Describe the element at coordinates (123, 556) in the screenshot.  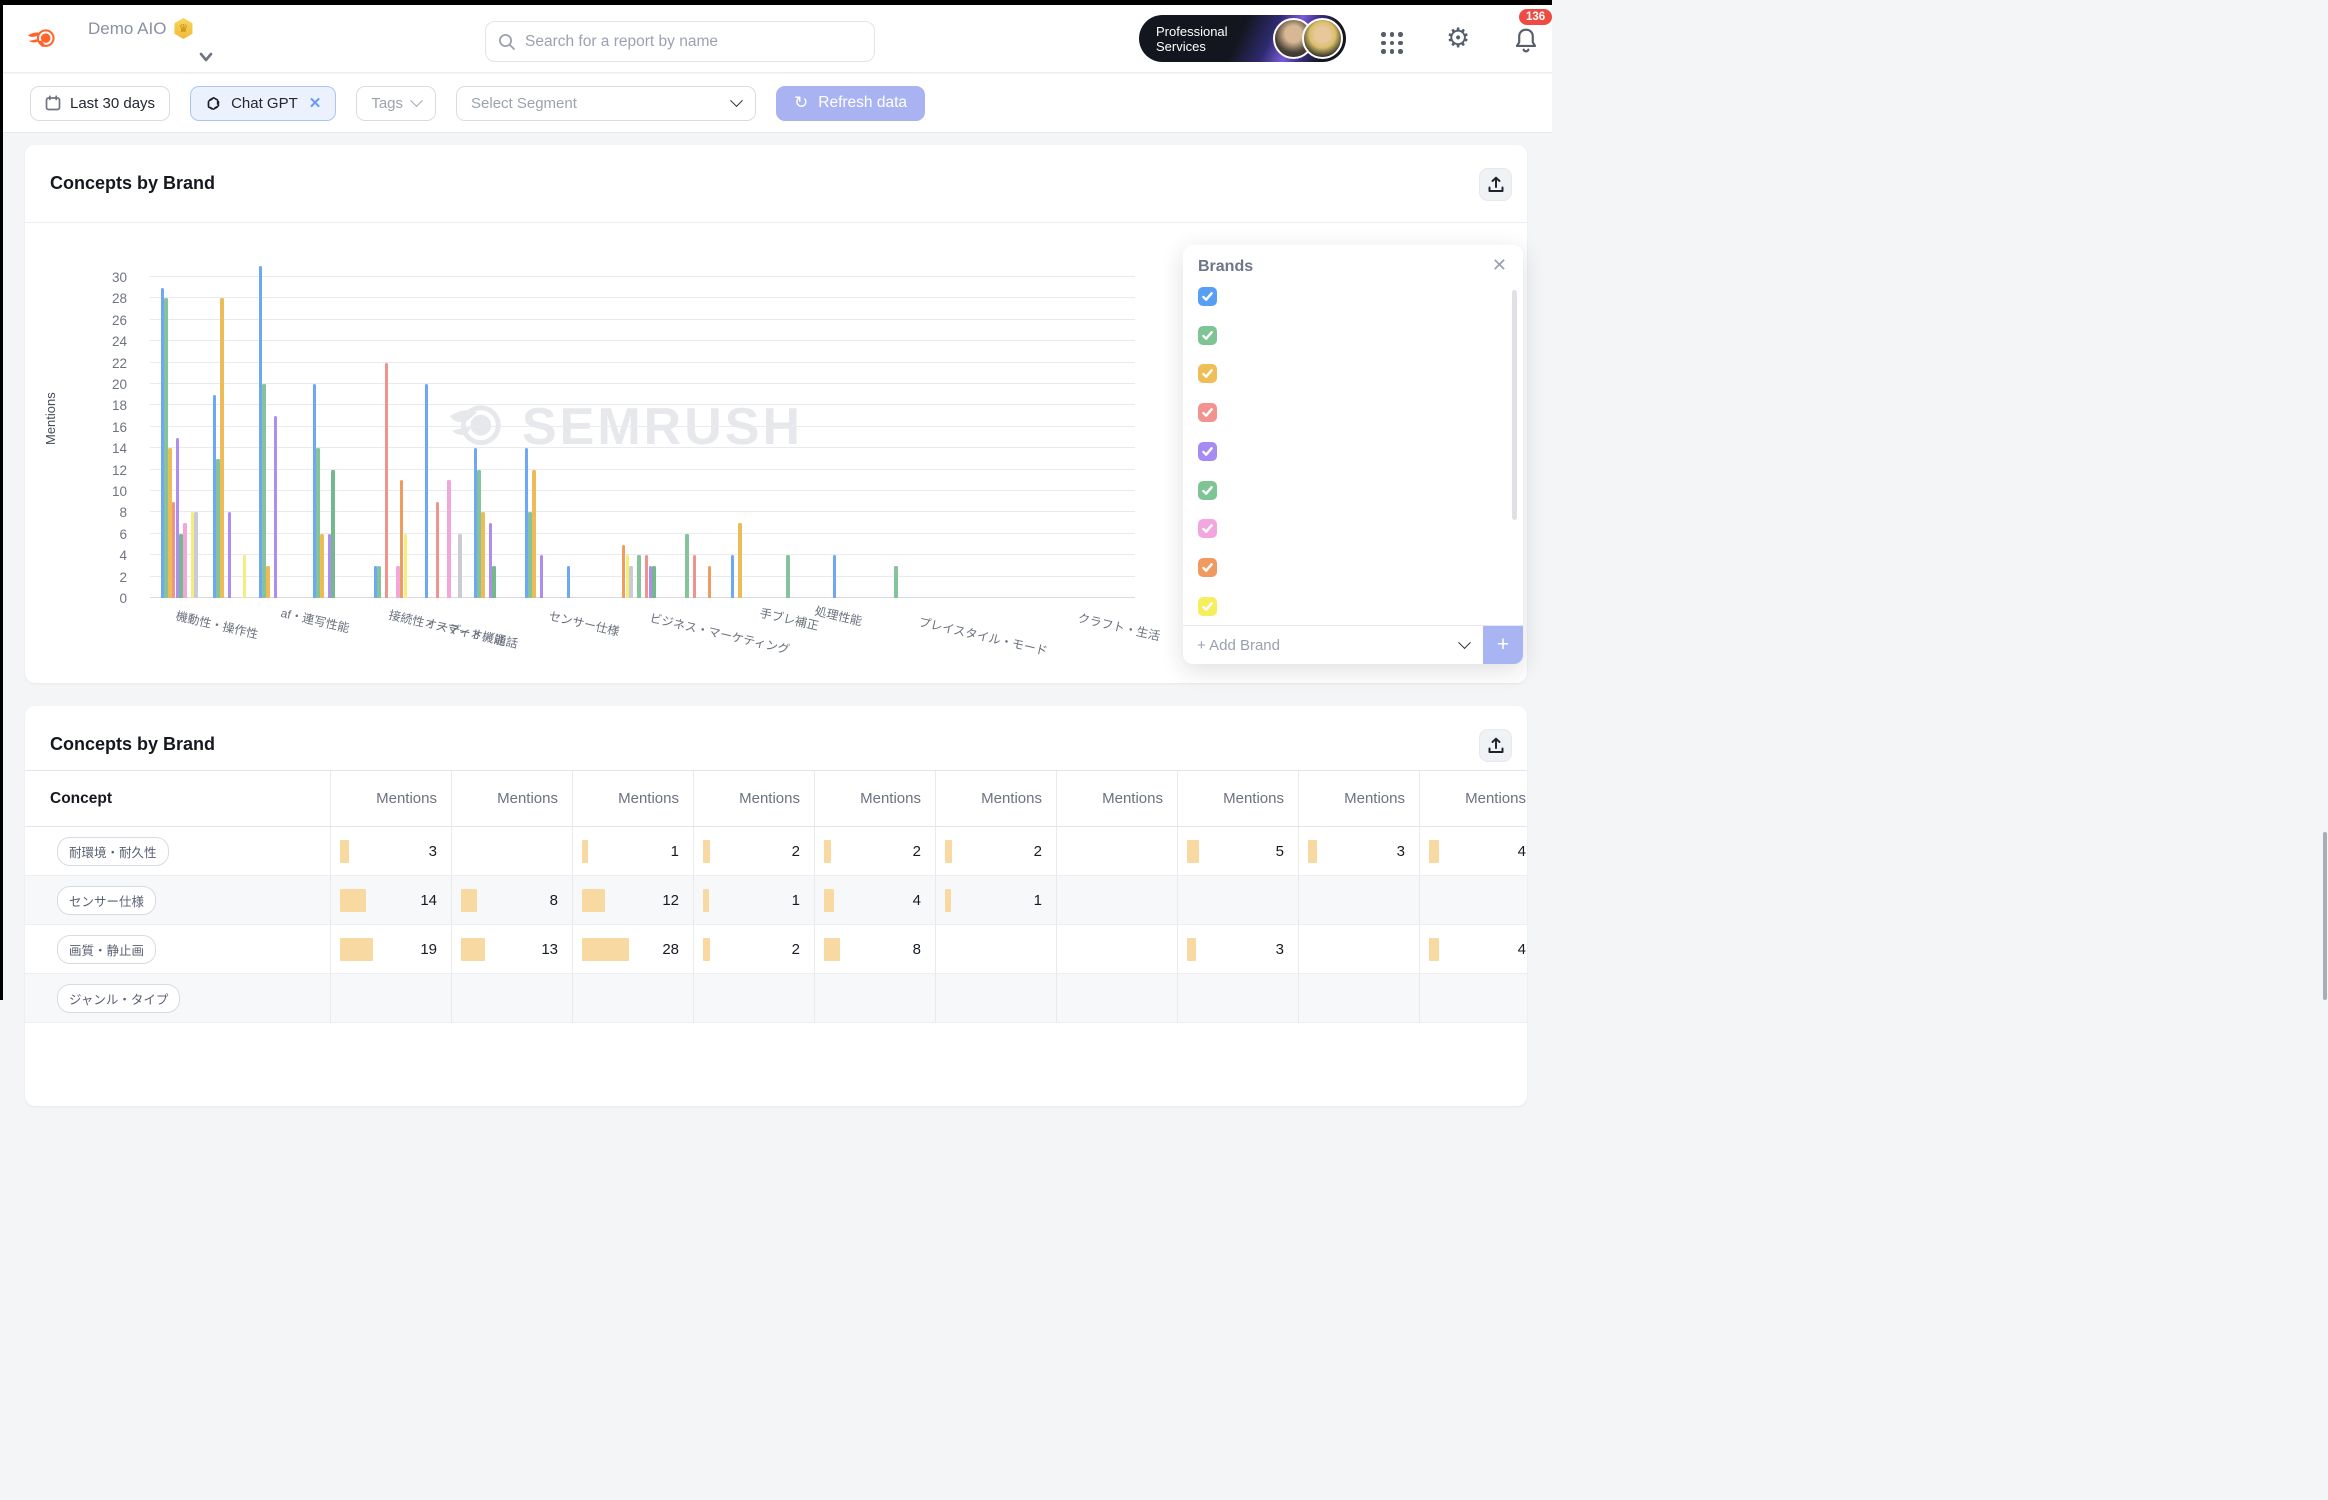
I see `y-tick-label: 4` at that location.